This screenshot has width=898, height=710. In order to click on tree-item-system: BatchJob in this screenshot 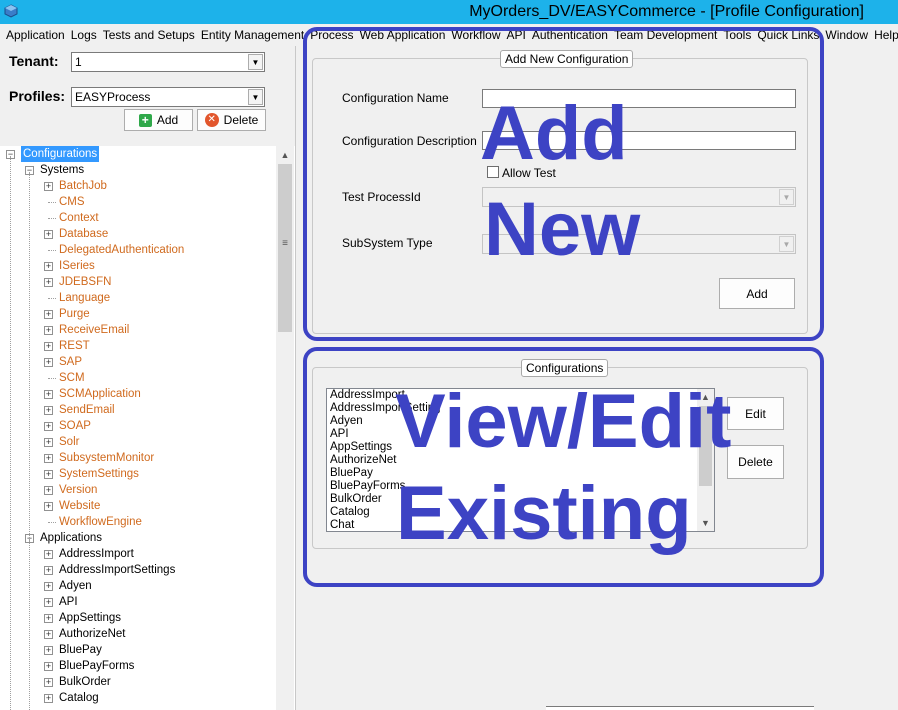, I will do `click(83, 186)`.